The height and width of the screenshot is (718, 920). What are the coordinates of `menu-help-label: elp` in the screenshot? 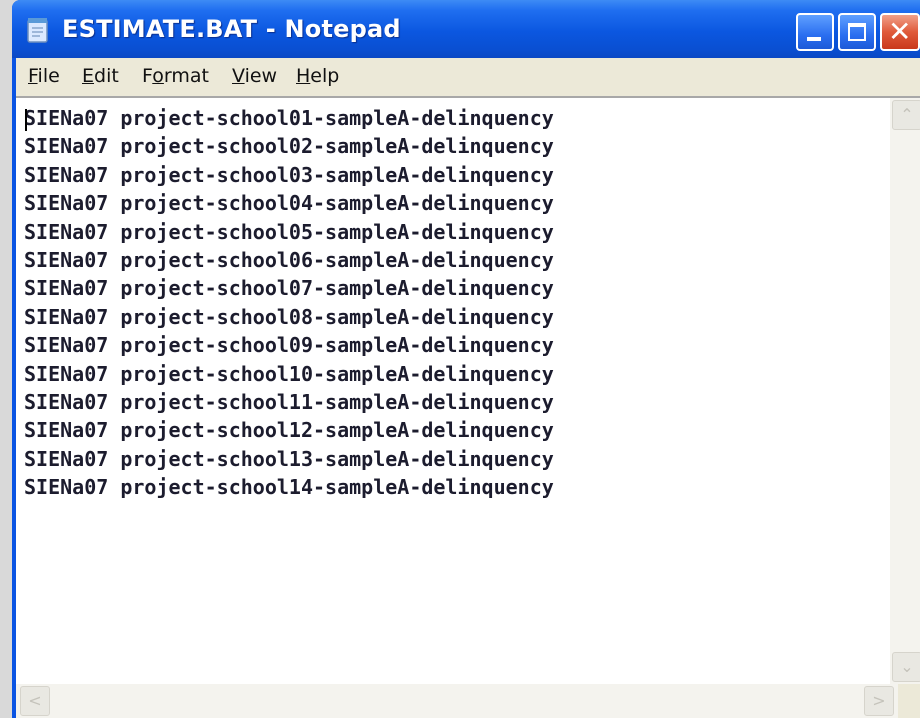 It's located at (325, 76).